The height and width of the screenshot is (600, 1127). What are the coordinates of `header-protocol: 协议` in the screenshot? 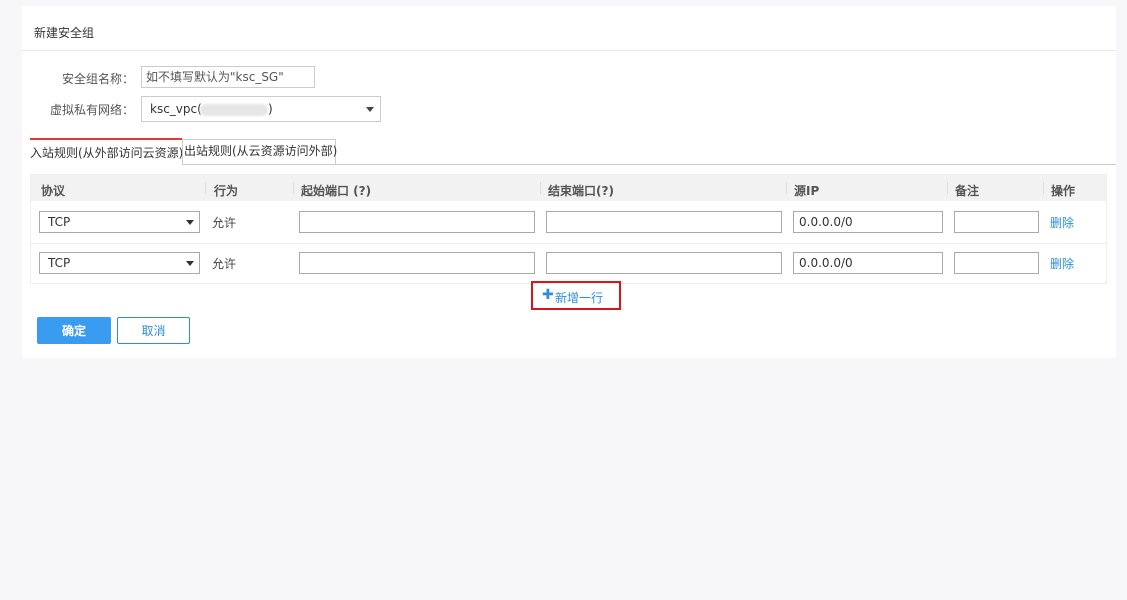 It's located at (53, 191).